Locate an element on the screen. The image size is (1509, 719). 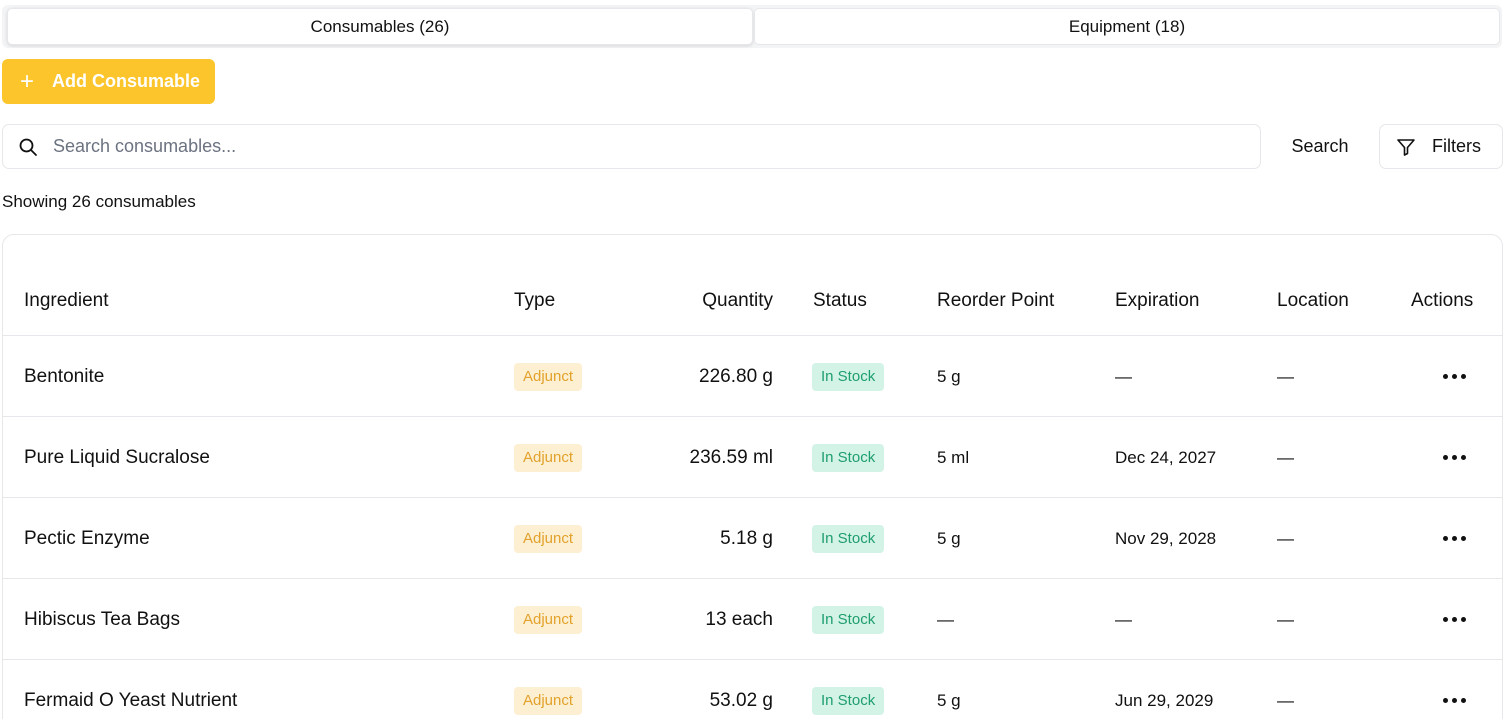
reorder-point-value: 5 ml is located at coordinates (953, 457).